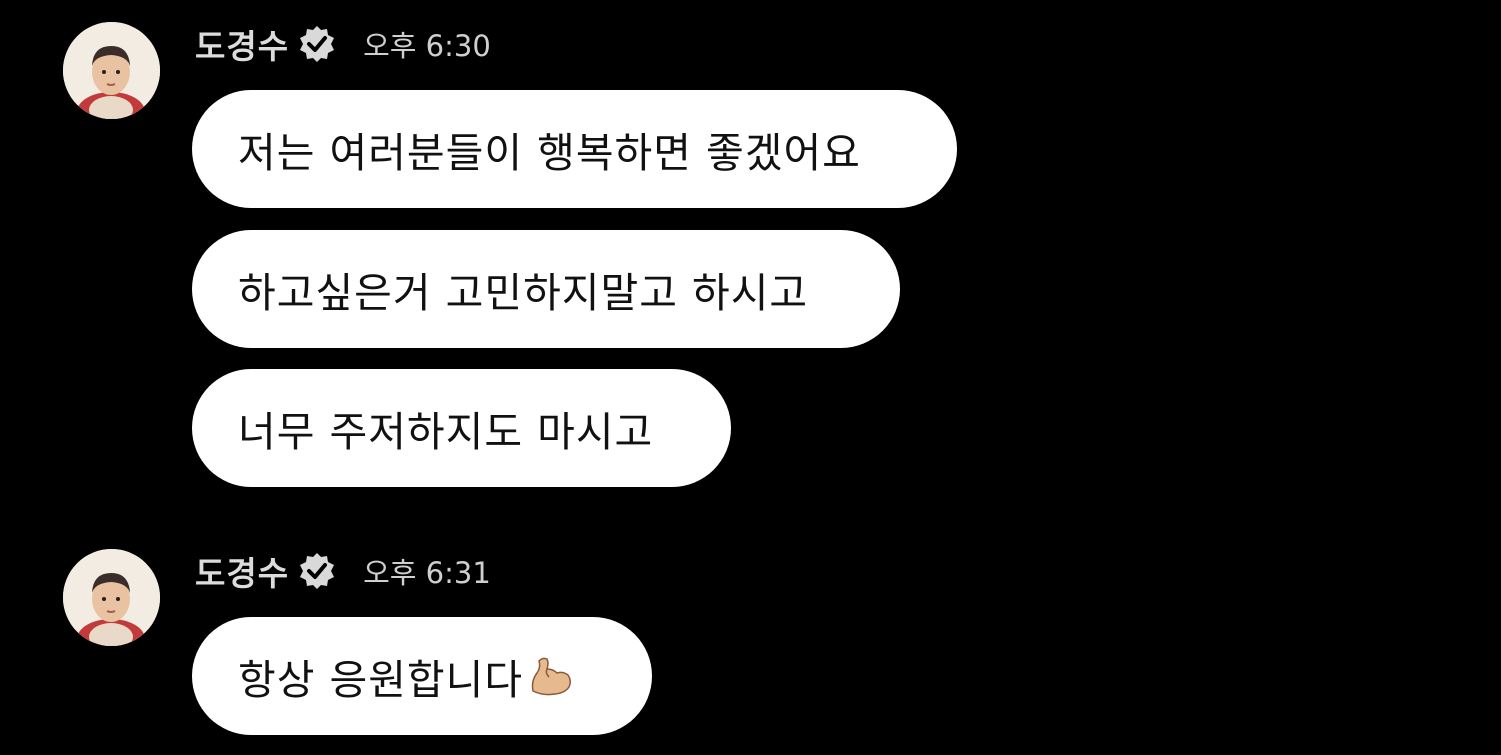 This screenshot has width=1501, height=755. I want to click on message-header: 도경수 오후 6:31, so click(343, 571).